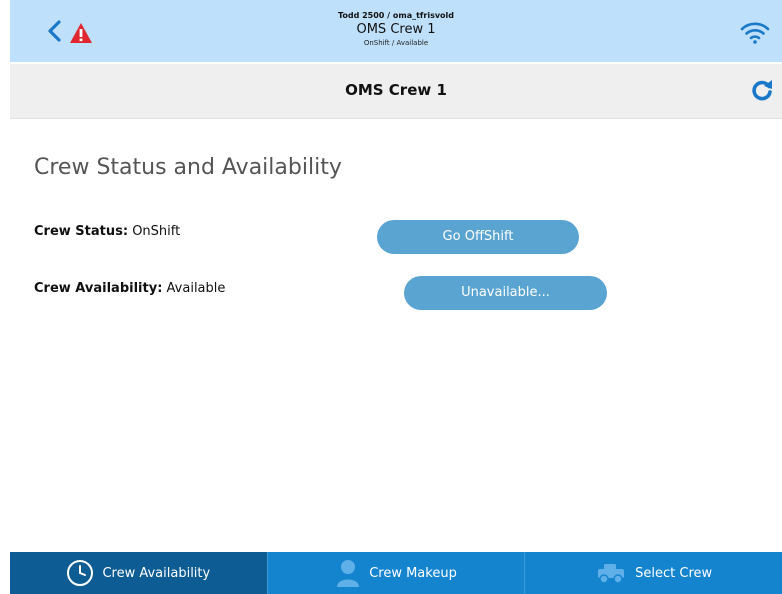 The height and width of the screenshot is (594, 782). I want to click on crew-status-label: Crew Status:, so click(81, 231).